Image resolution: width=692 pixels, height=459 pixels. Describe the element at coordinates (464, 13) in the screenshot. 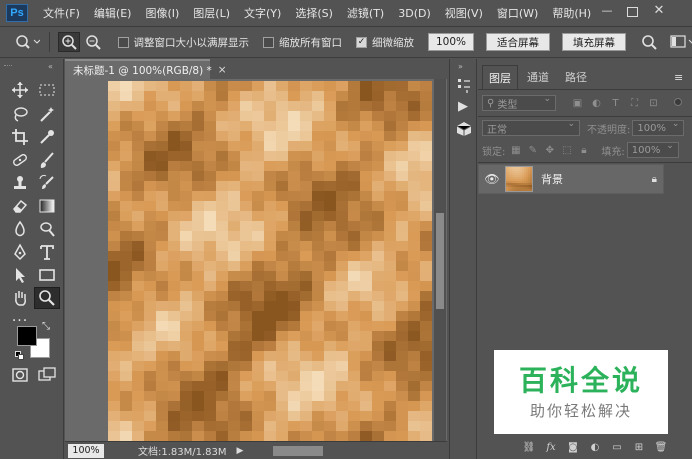

I see `menu-view: 视图(V)` at that location.